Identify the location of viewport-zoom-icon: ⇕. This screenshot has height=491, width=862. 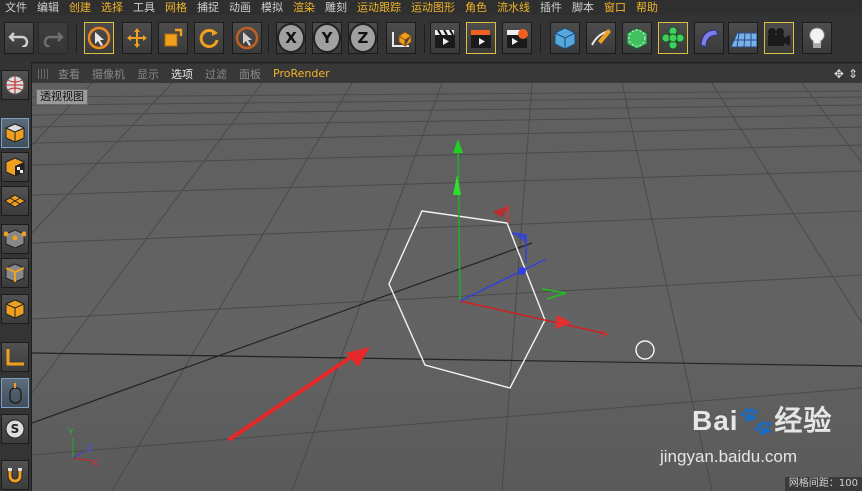
(853, 74).